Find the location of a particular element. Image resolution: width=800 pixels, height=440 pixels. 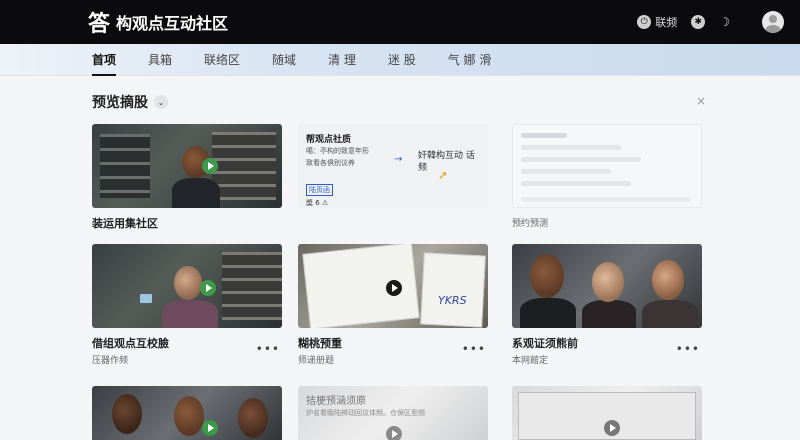

card-subtitle: 本网館定 is located at coordinates (530, 361).